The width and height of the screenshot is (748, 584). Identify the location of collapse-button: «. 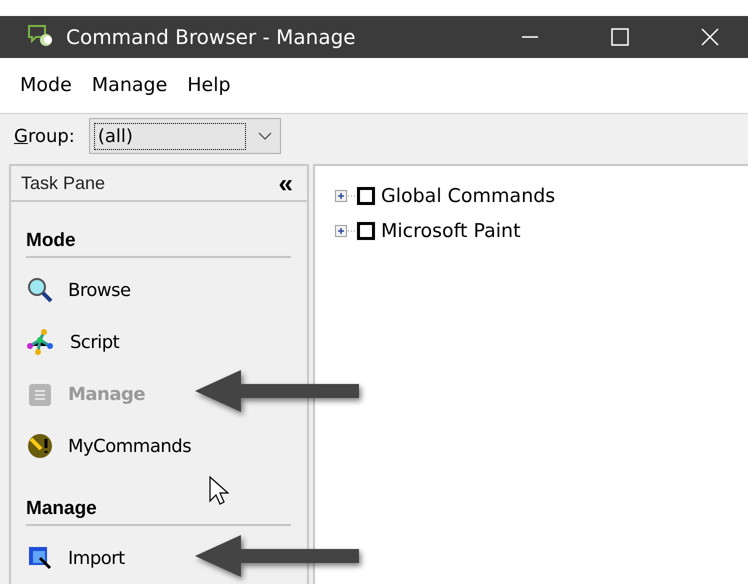
(285, 183).